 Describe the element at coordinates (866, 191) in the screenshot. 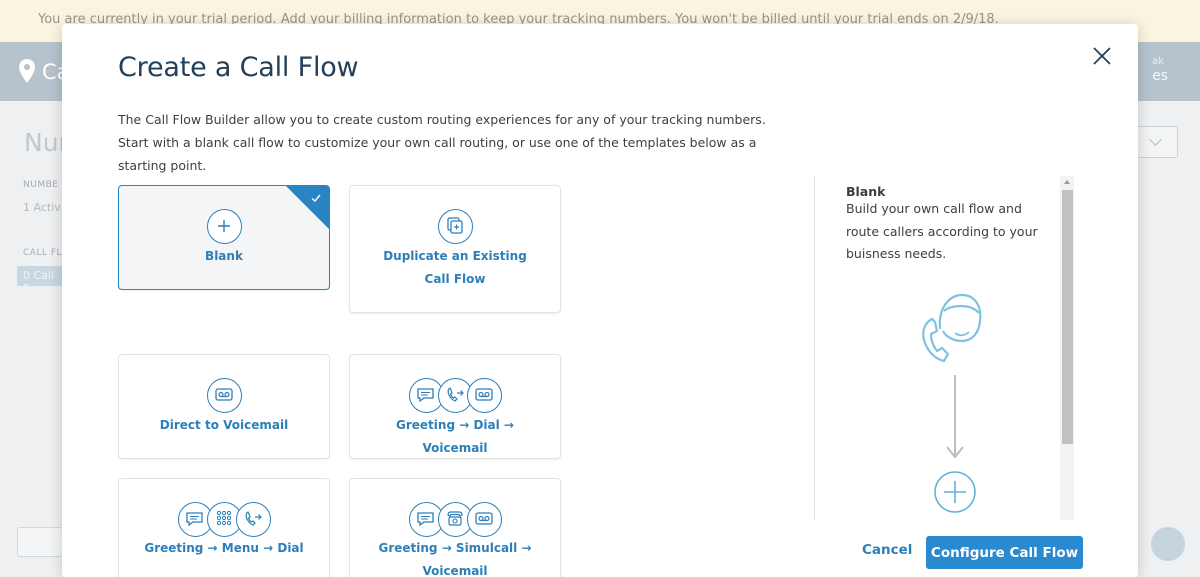

I see `preview-title: Blank` at that location.